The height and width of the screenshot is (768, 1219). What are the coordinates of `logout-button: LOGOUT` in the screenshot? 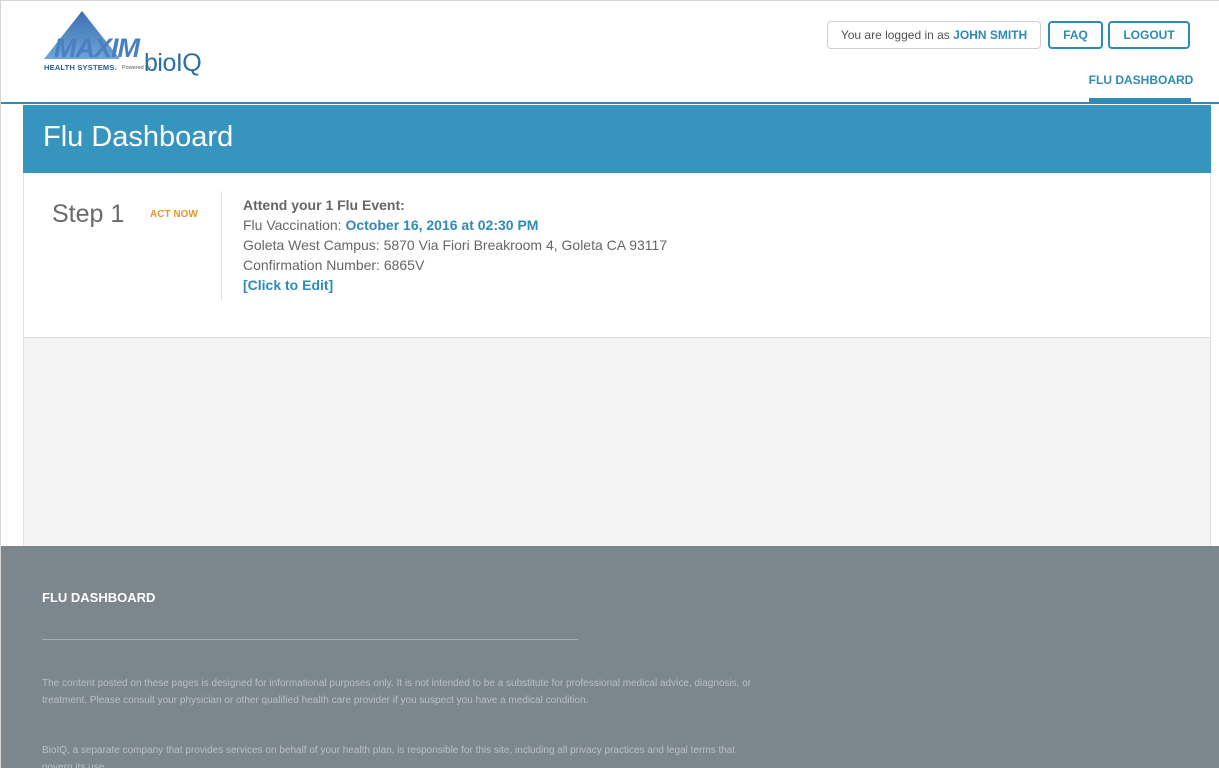 It's located at (1149, 35).